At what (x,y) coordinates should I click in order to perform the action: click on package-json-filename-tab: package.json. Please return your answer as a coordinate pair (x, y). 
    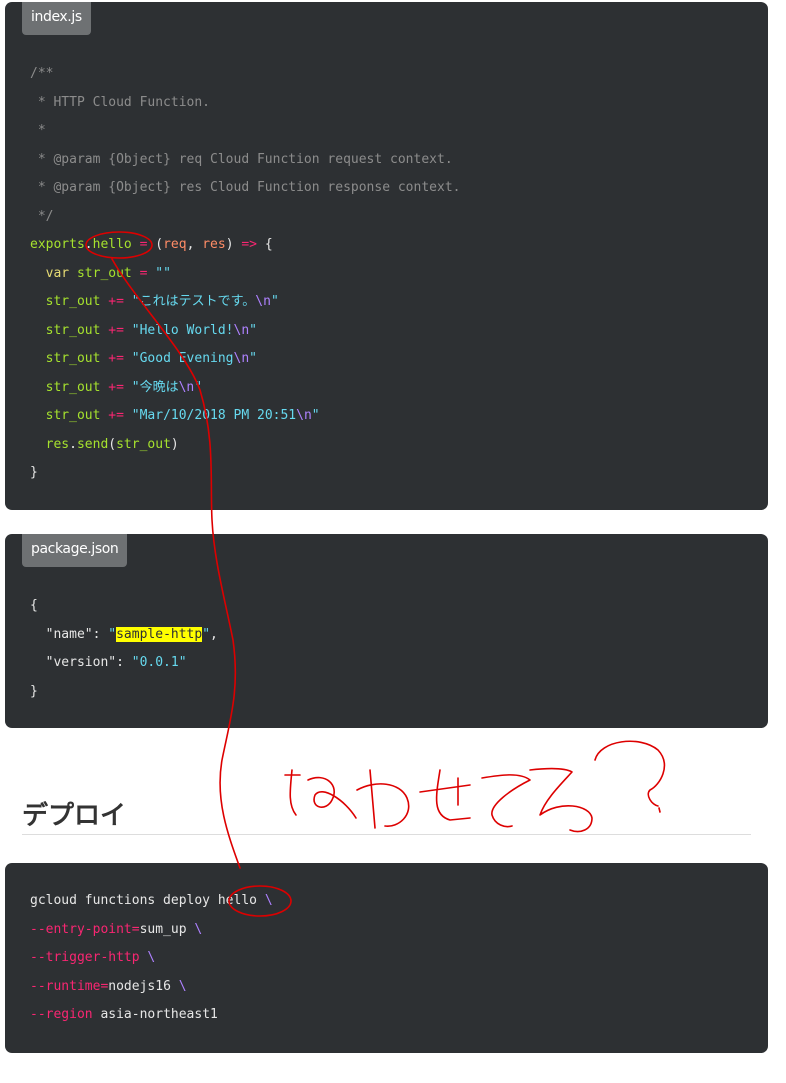
    Looking at the image, I should click on (75, 550).